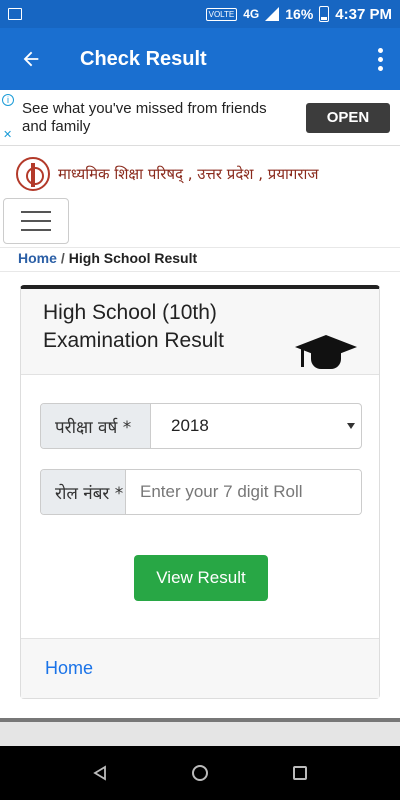 This screenshot has width=400, height=800. I want to click on more-vert-icon, so click(380, 50).